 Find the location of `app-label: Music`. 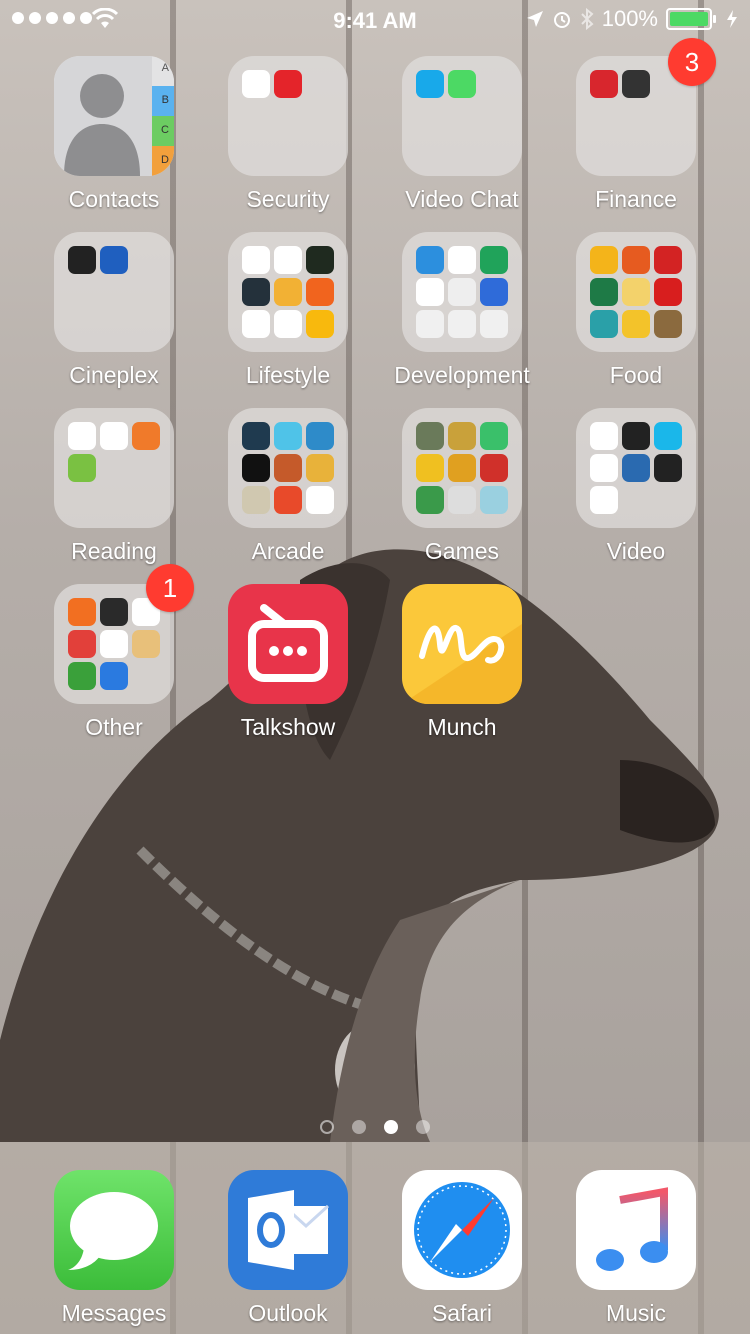

app-label: Music is located at coordinates (636, 1313).